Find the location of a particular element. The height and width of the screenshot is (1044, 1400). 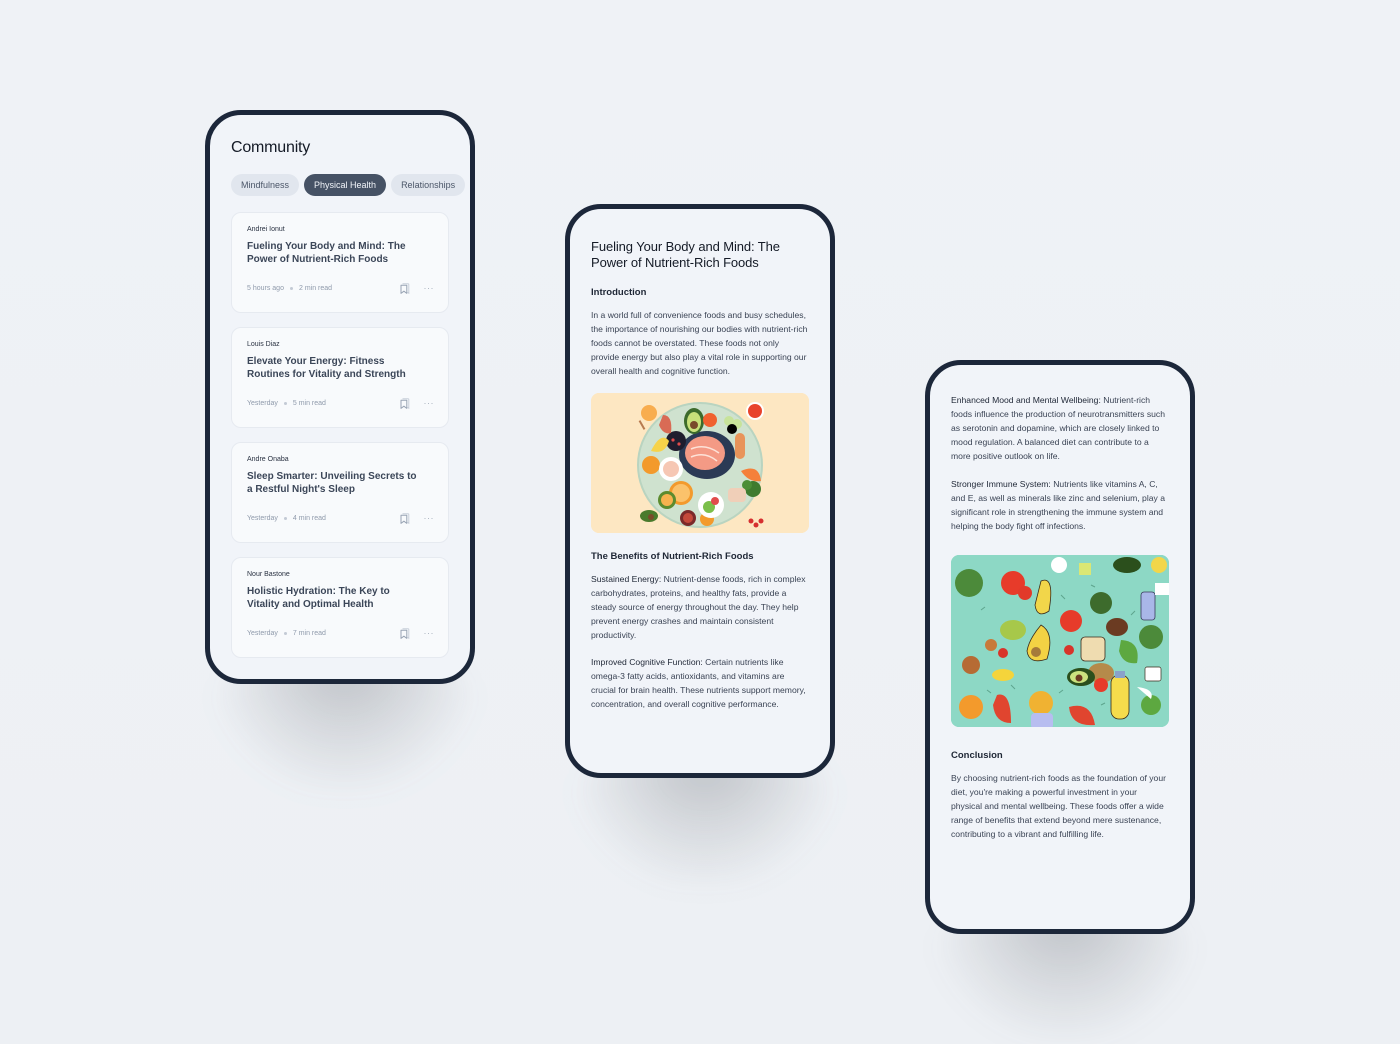

post-author: Nour Bastone is located at coordinates (268, 574).